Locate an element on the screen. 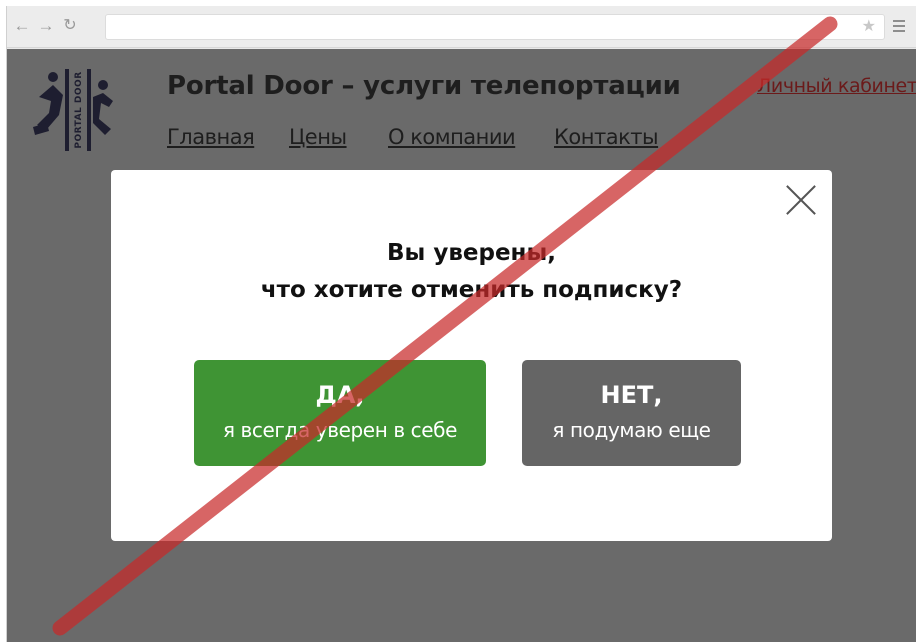  star-icon: ★ is located at coordinates (869, 27).